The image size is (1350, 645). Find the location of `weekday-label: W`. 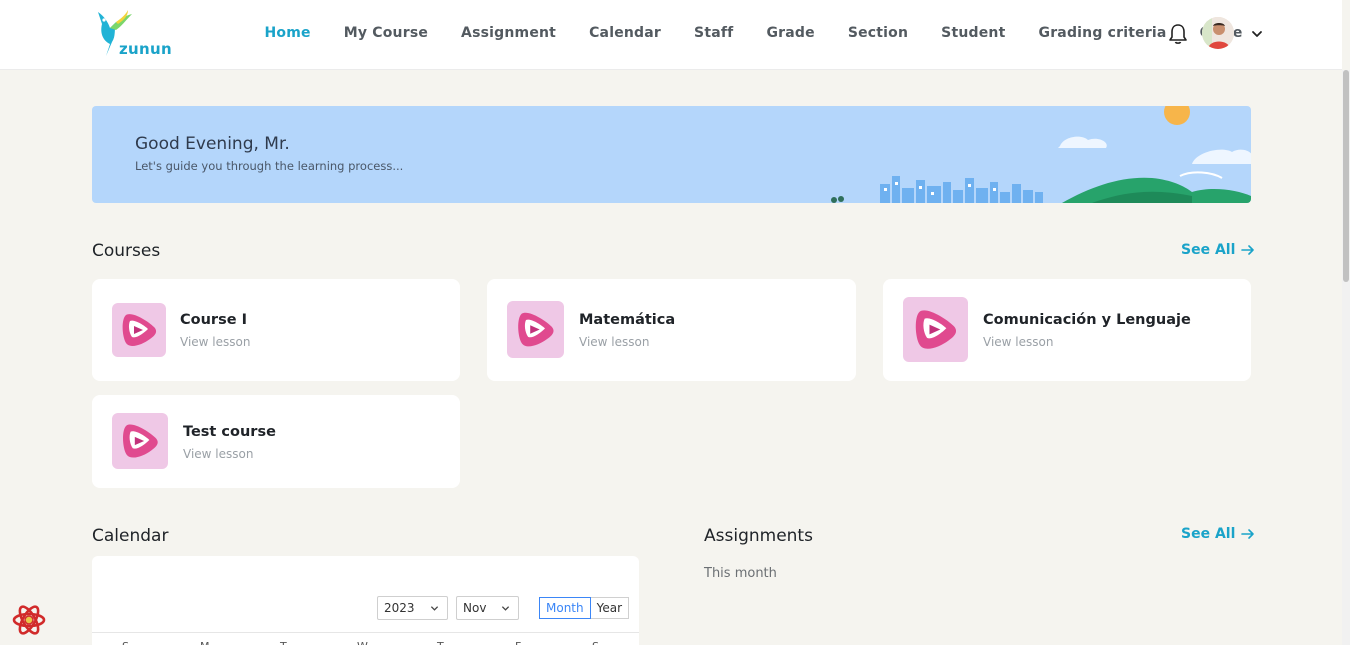

weekday-label: W is located at coordinates (362, 642).